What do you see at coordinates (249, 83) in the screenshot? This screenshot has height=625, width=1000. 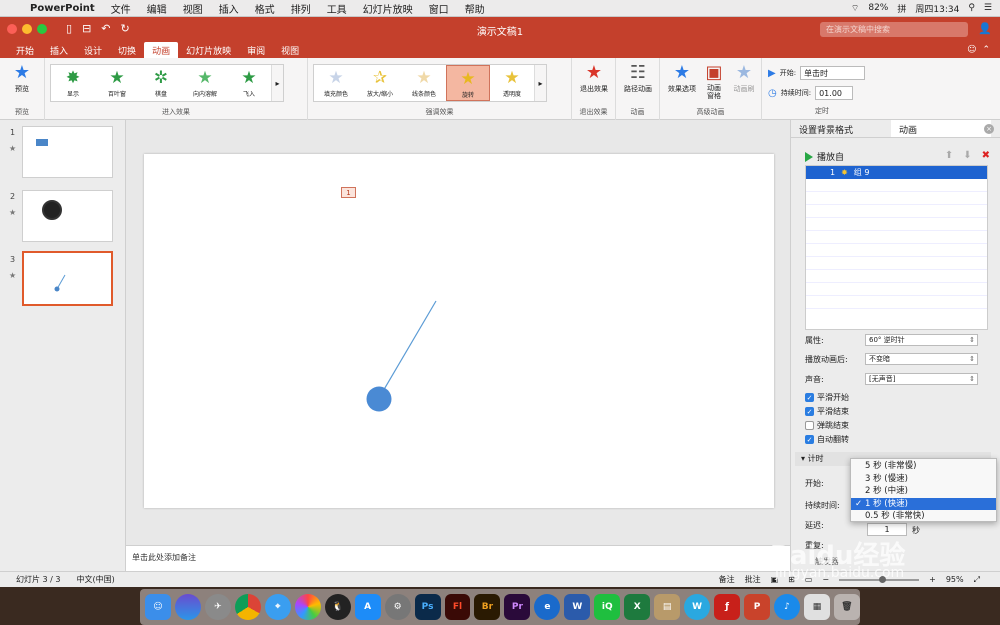 I see `effect-fly-in: ★ 飞入` at bounding box center [249, 83].